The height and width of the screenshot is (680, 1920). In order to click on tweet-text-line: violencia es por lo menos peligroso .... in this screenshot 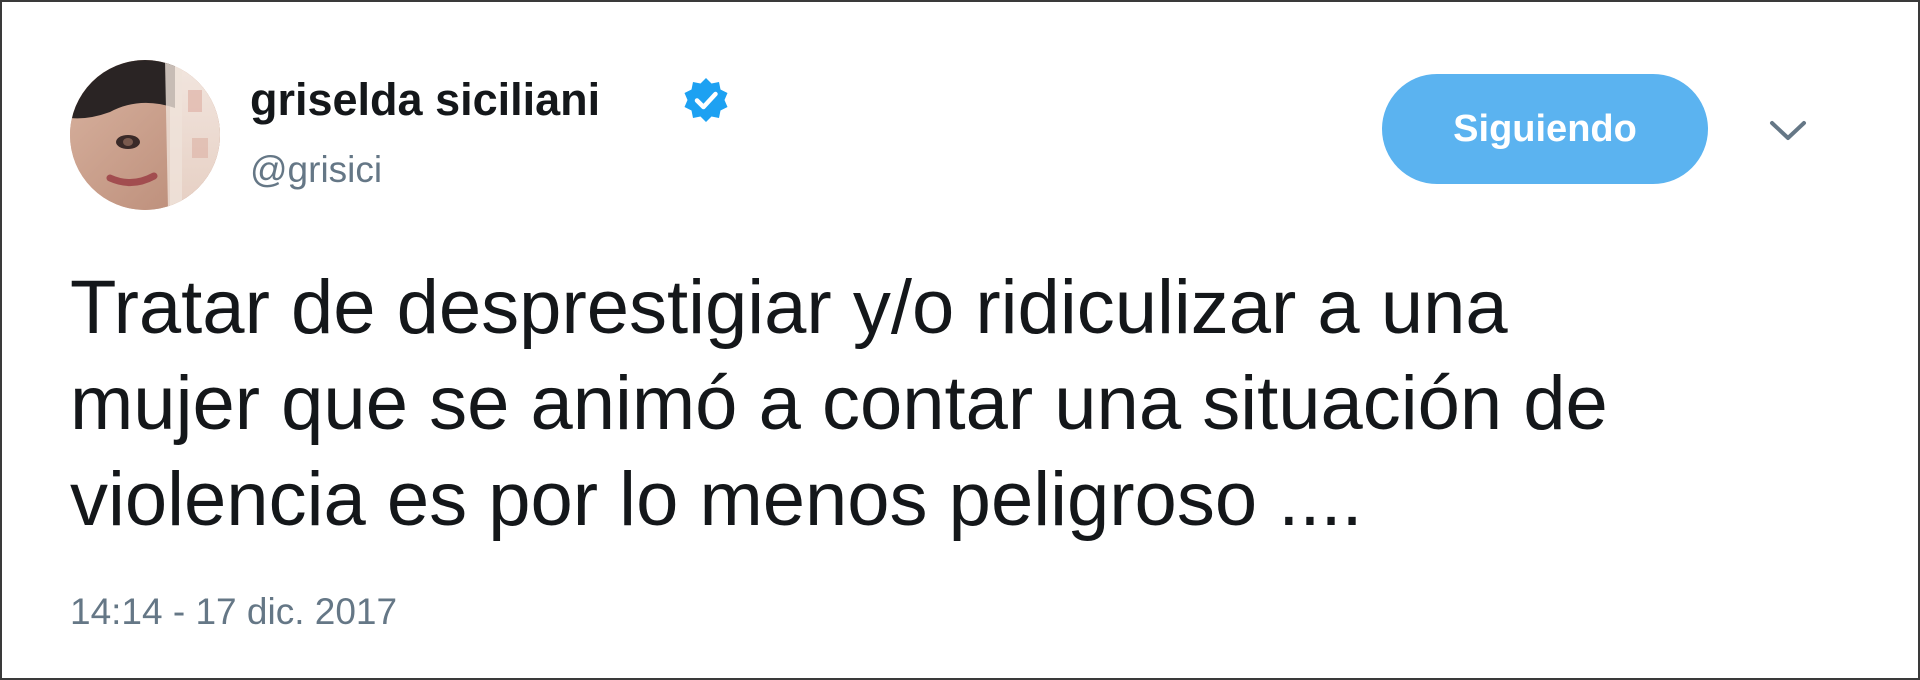, I will do `click(716, 499)`.